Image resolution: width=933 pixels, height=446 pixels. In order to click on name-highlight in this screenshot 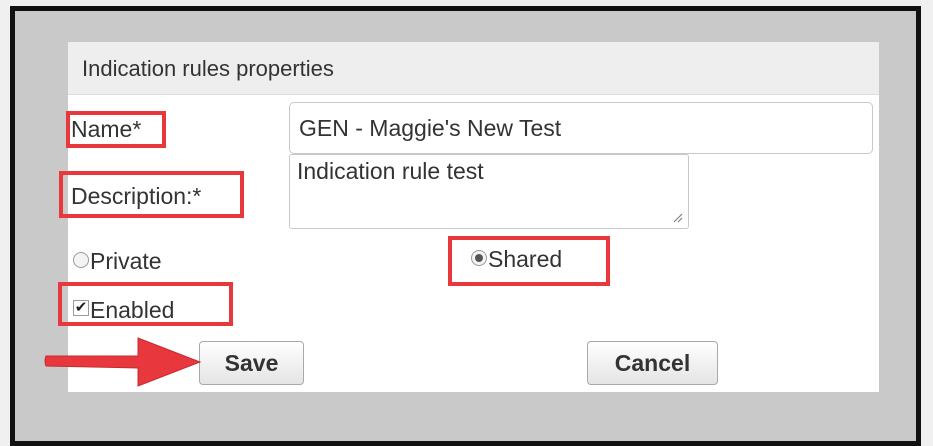, I will do `click(116, 129)`.